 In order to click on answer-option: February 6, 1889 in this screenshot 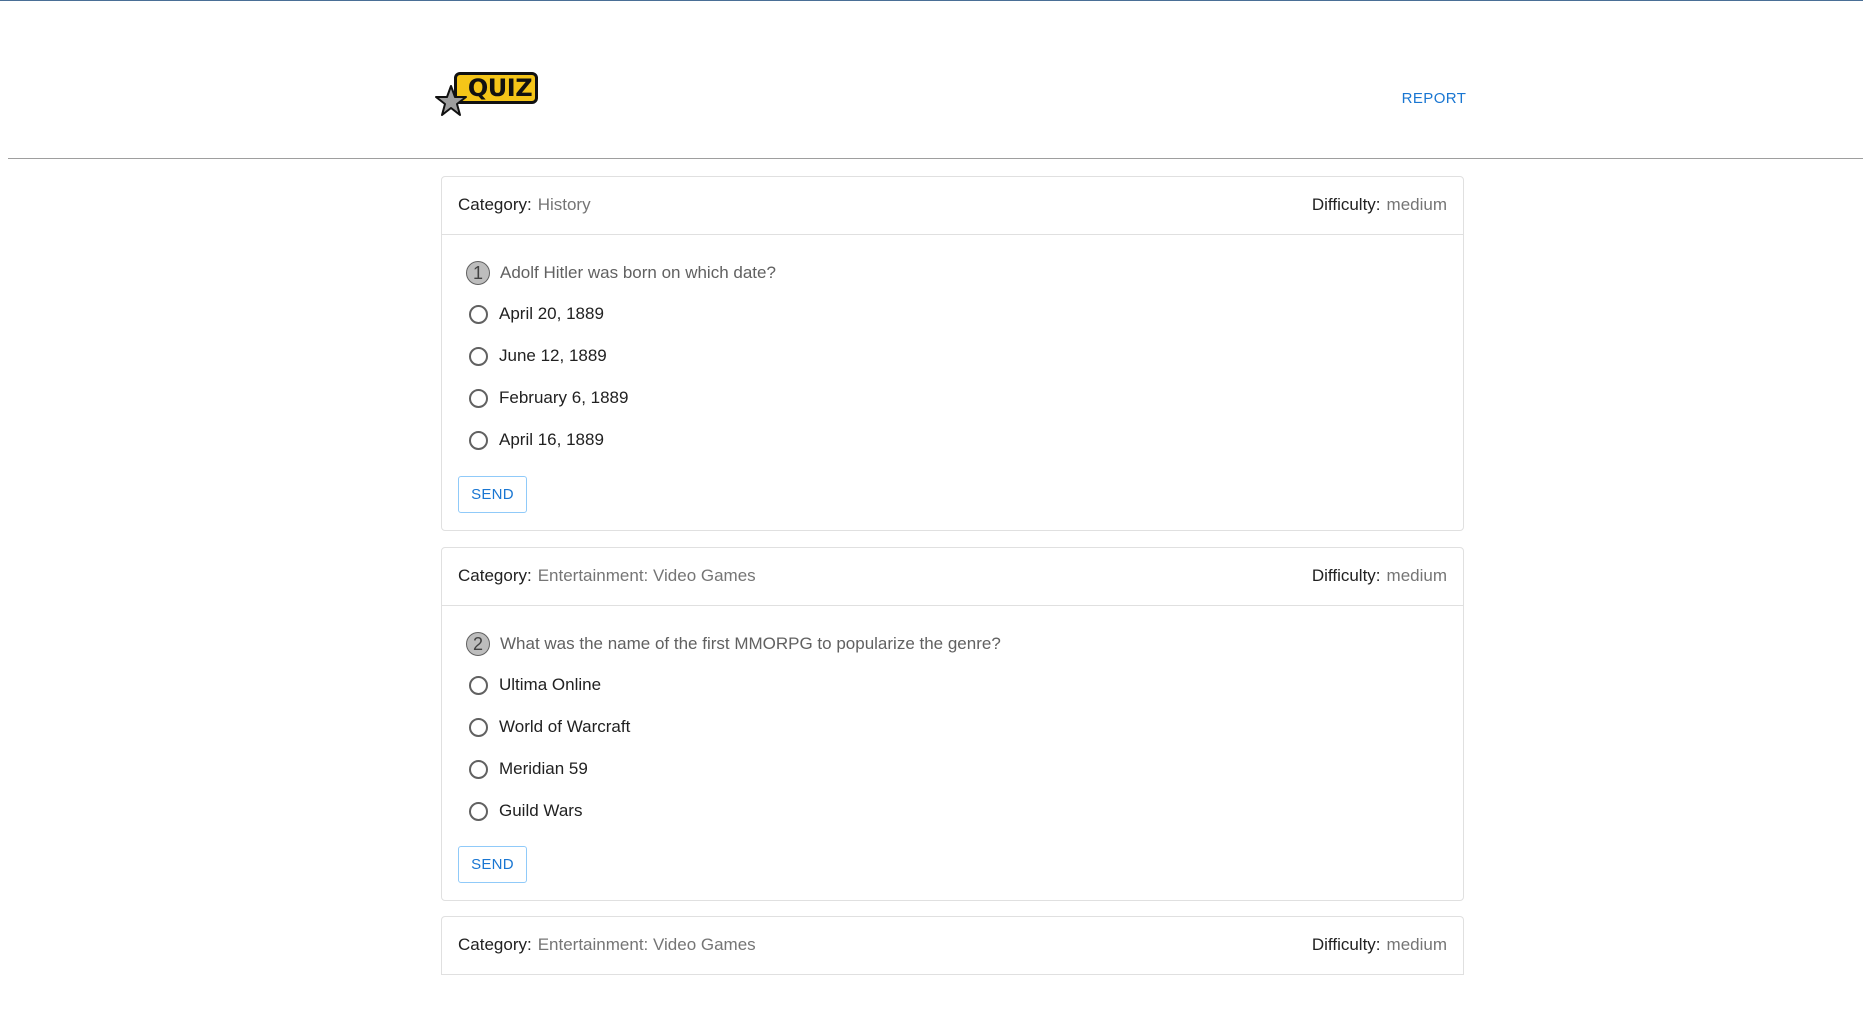, I will do `click(548, 398)`.